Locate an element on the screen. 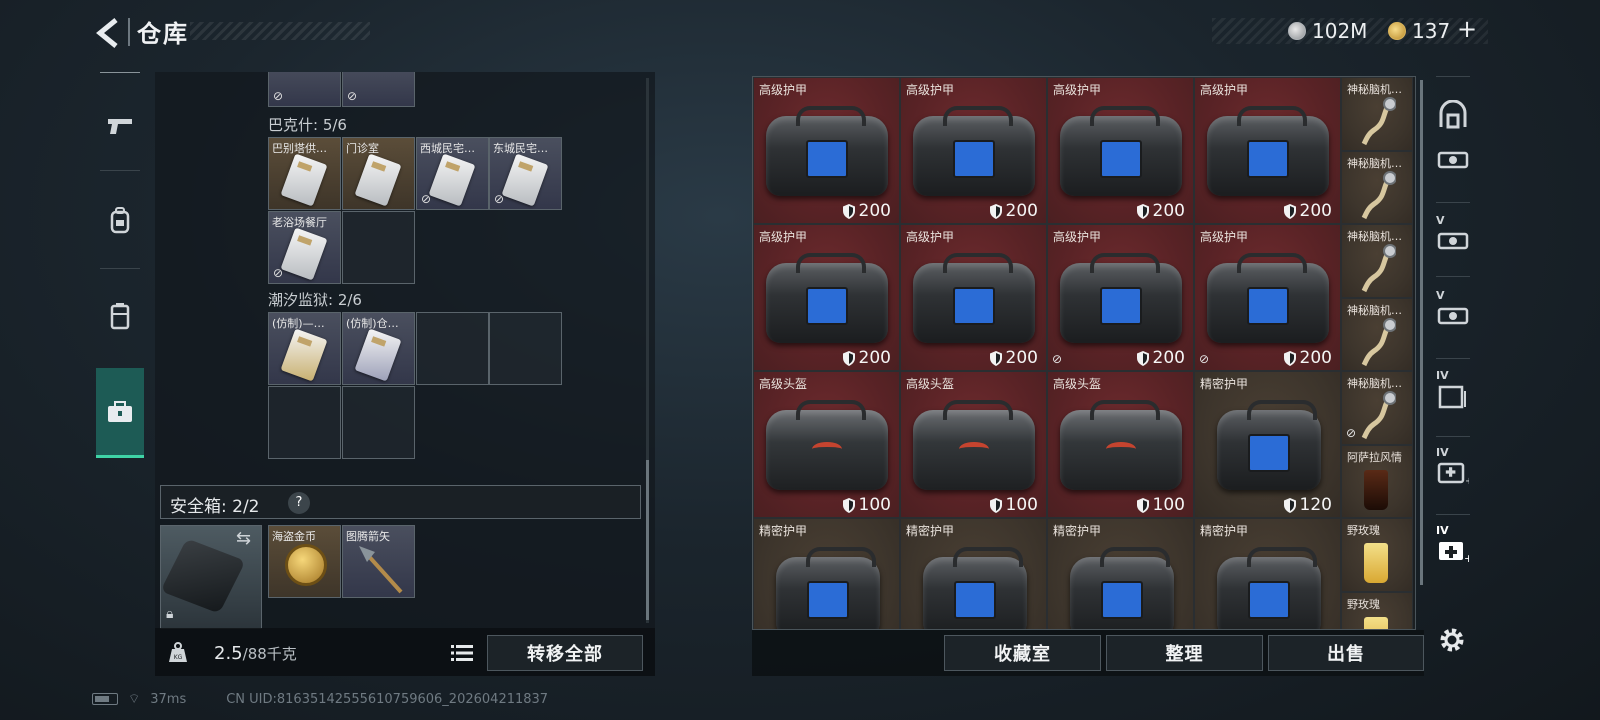 This screenshot has height=720, width=1600. tier-iv-medical-button-active: IV + is located at coordinates (1453, 551).